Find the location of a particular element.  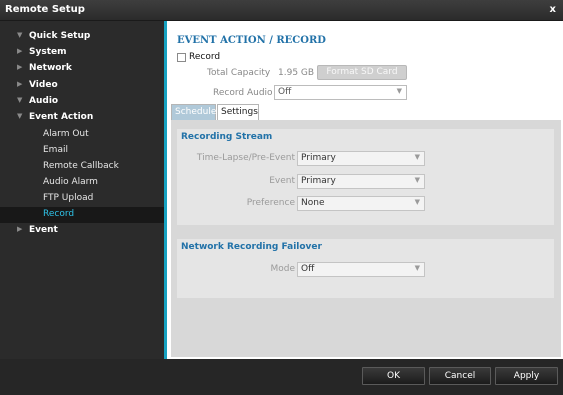

total-capacity-value: 1.95 GB is located at coordinates (296, 73).